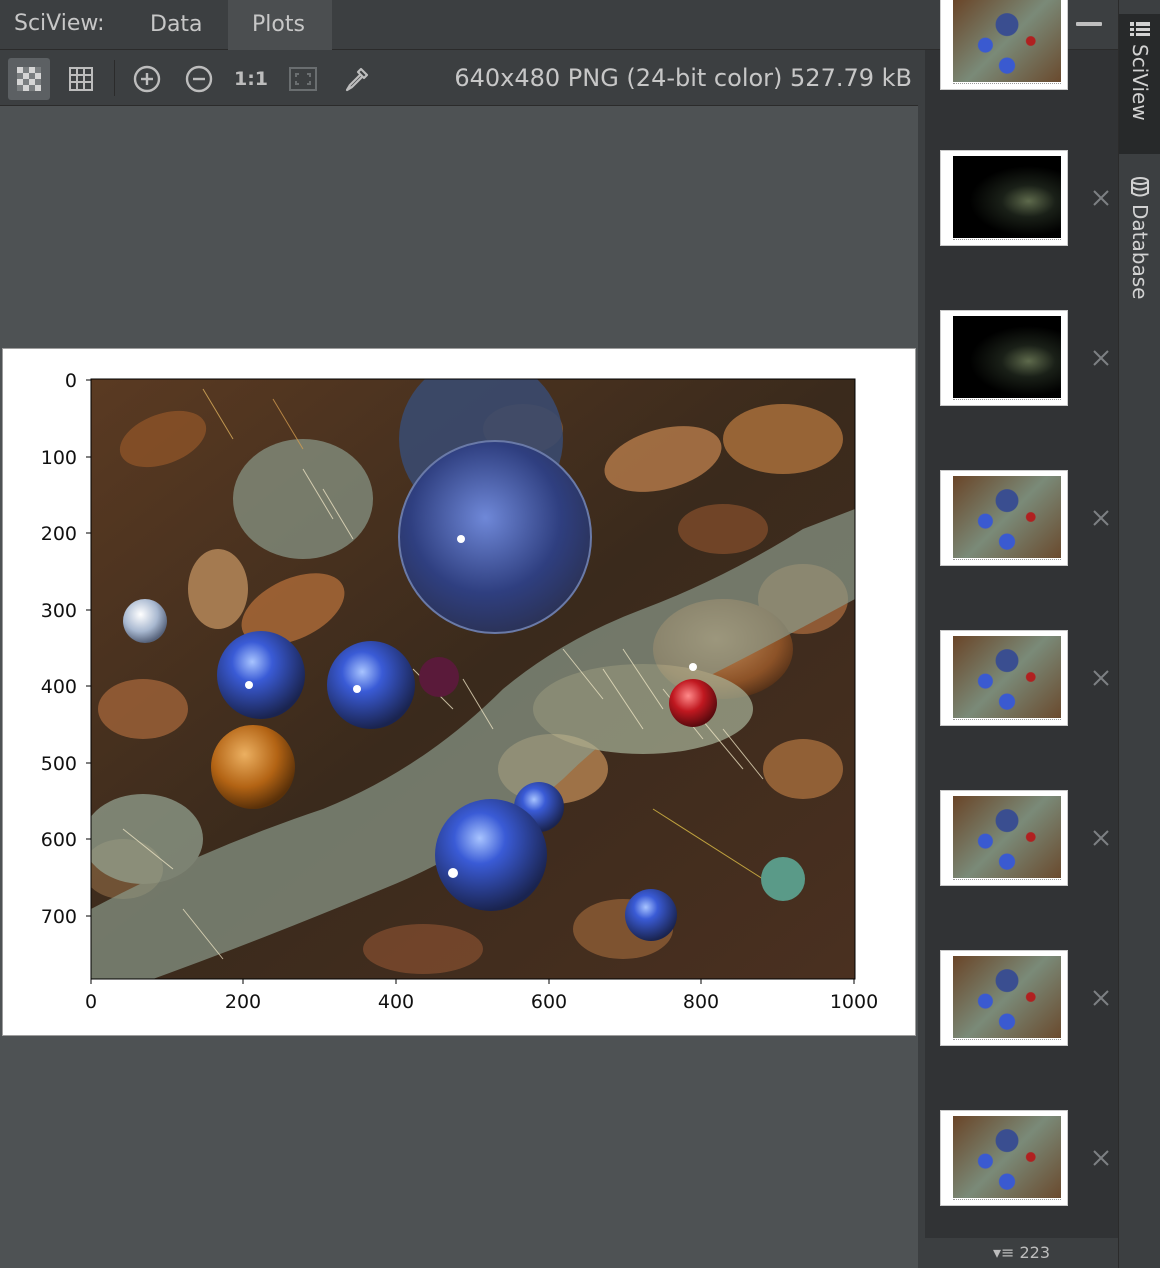  Describe the element at coordinates (1089, 24) in the screenshot. I see `minimize-icon` at that location.